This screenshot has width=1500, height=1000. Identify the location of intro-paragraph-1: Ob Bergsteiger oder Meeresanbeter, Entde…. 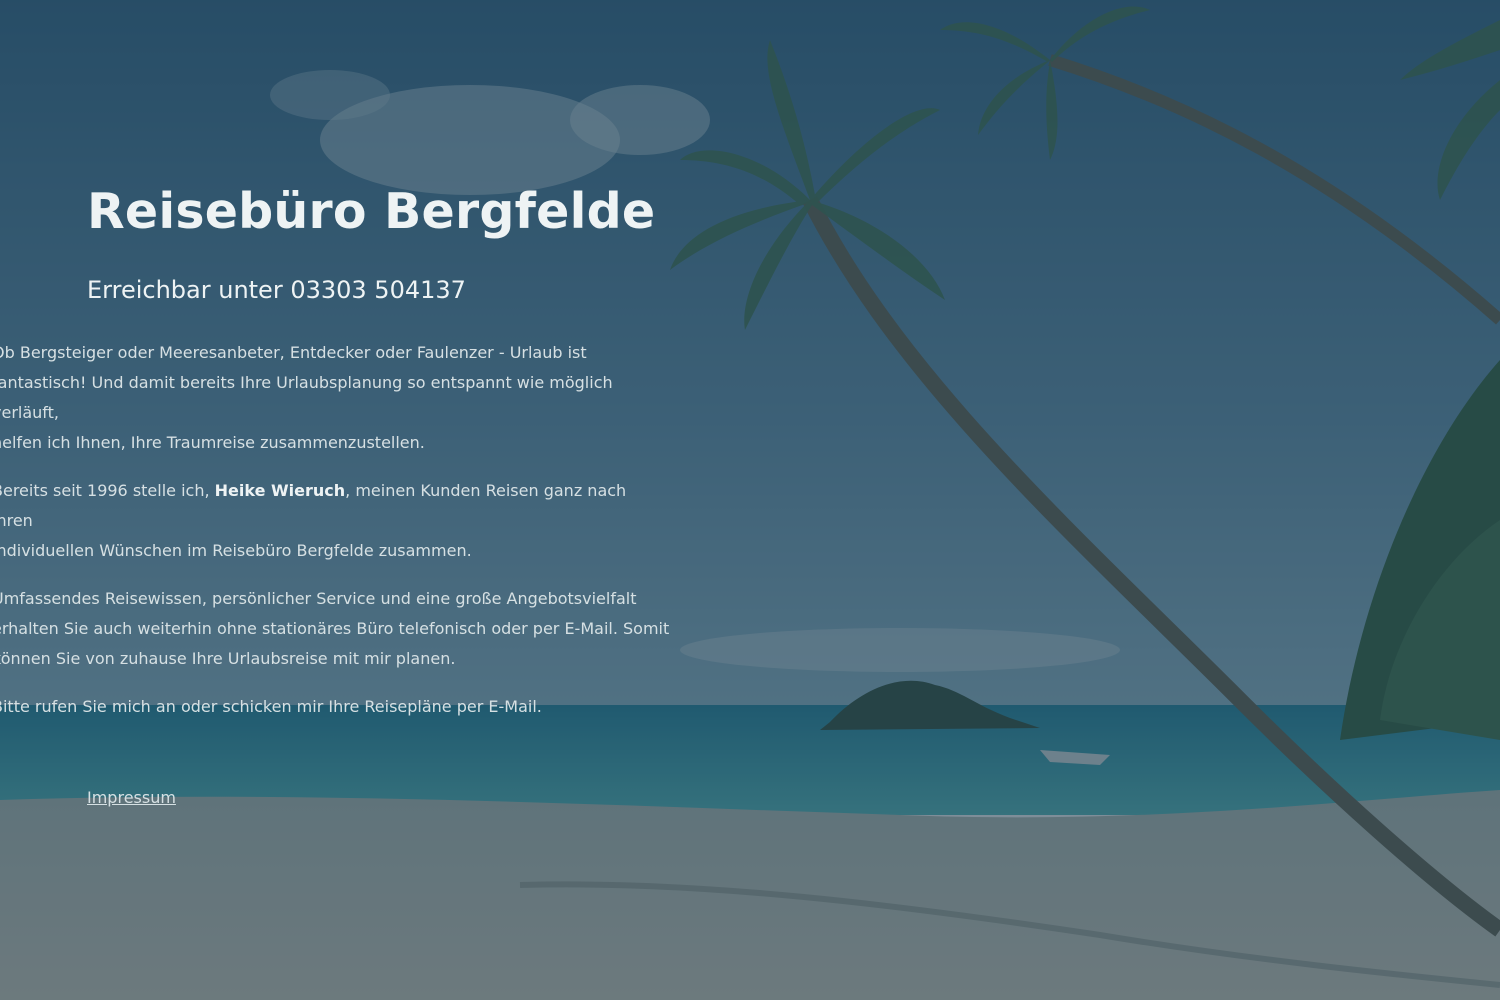
(336, 398).